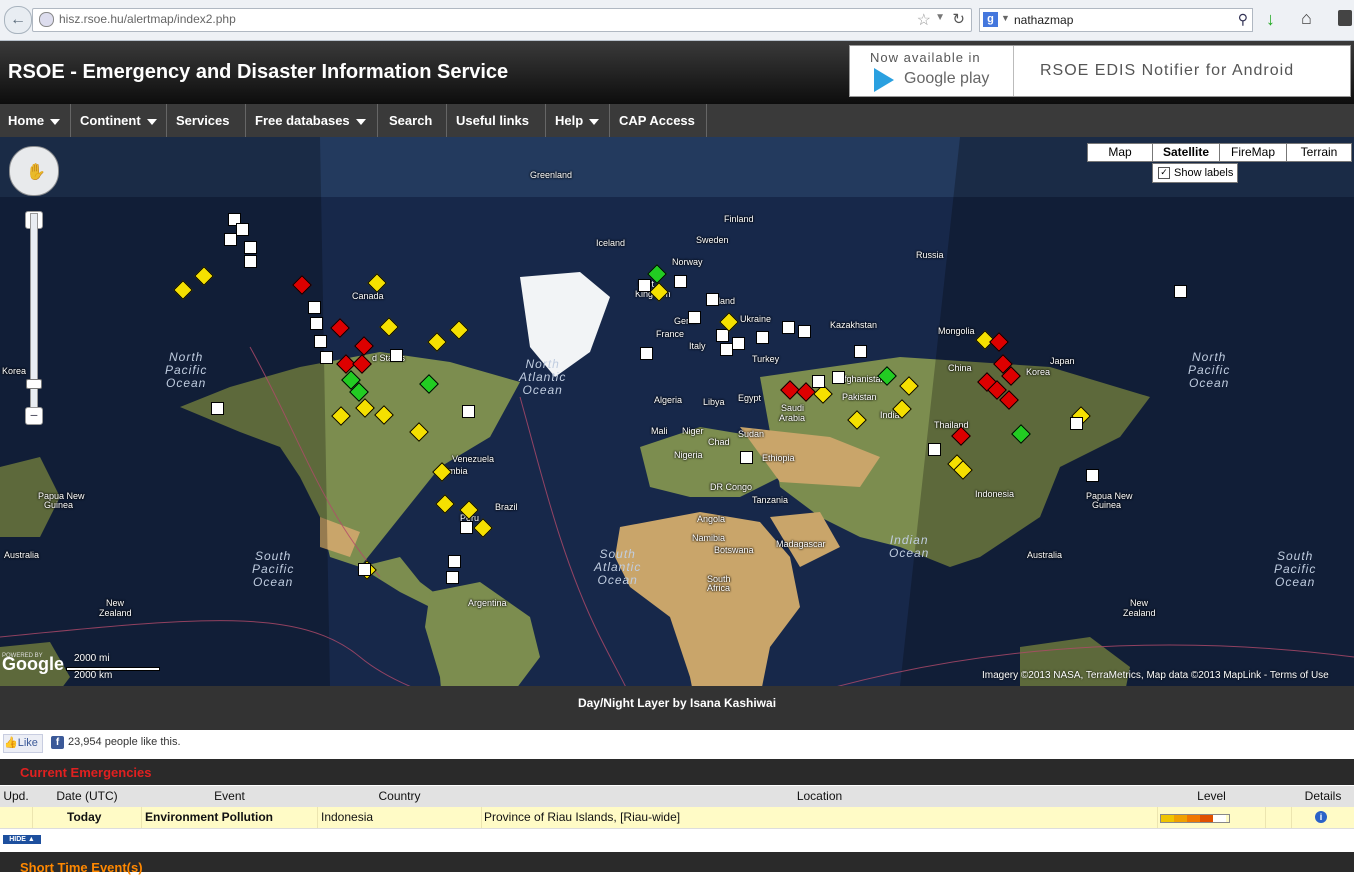 This screenshot has height=875, width=1354. I want to click on level-indicator, so click(1195, 818).